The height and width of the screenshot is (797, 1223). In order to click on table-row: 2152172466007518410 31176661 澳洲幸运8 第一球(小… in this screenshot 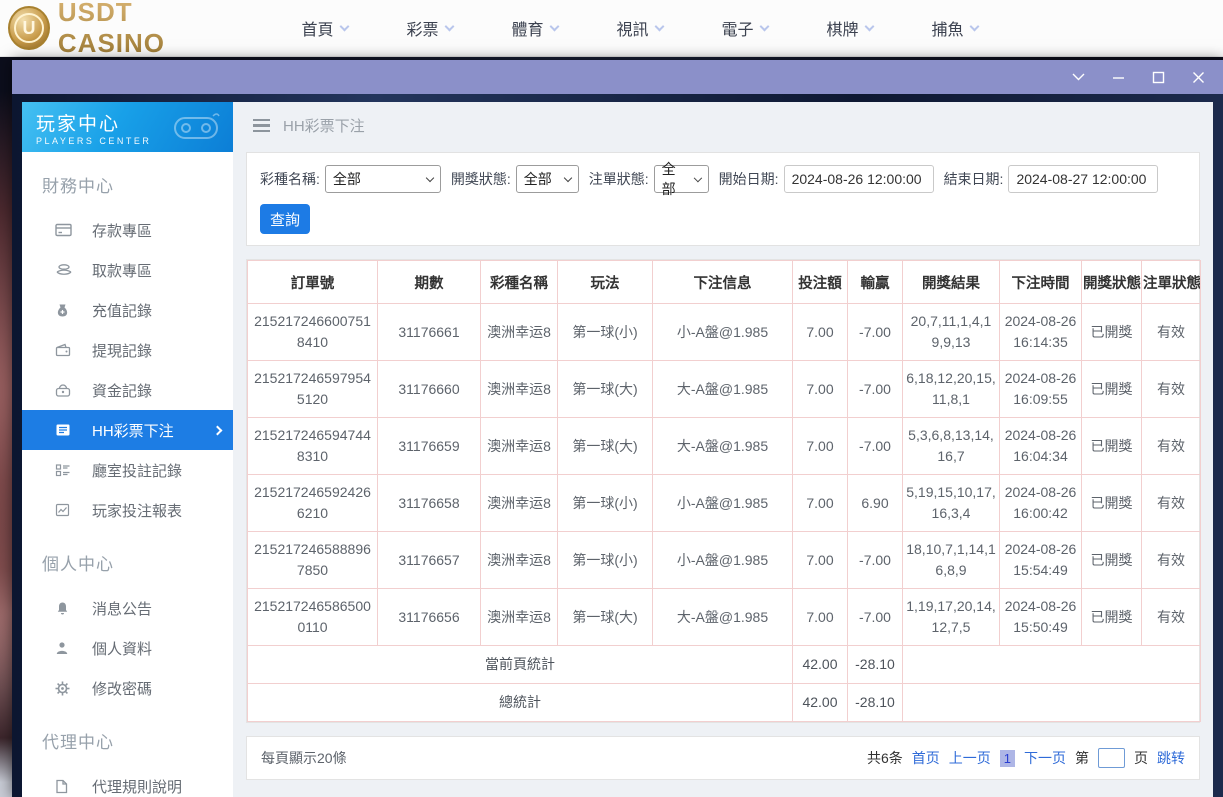, I will do `click(724, 332)`.